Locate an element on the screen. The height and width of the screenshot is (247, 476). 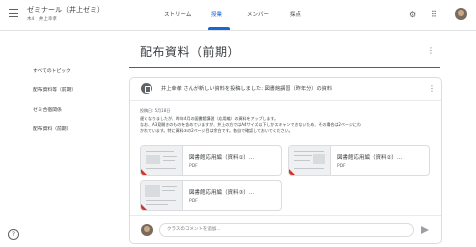
settings-icon: ⚙ is located at coordinates (412, 14).